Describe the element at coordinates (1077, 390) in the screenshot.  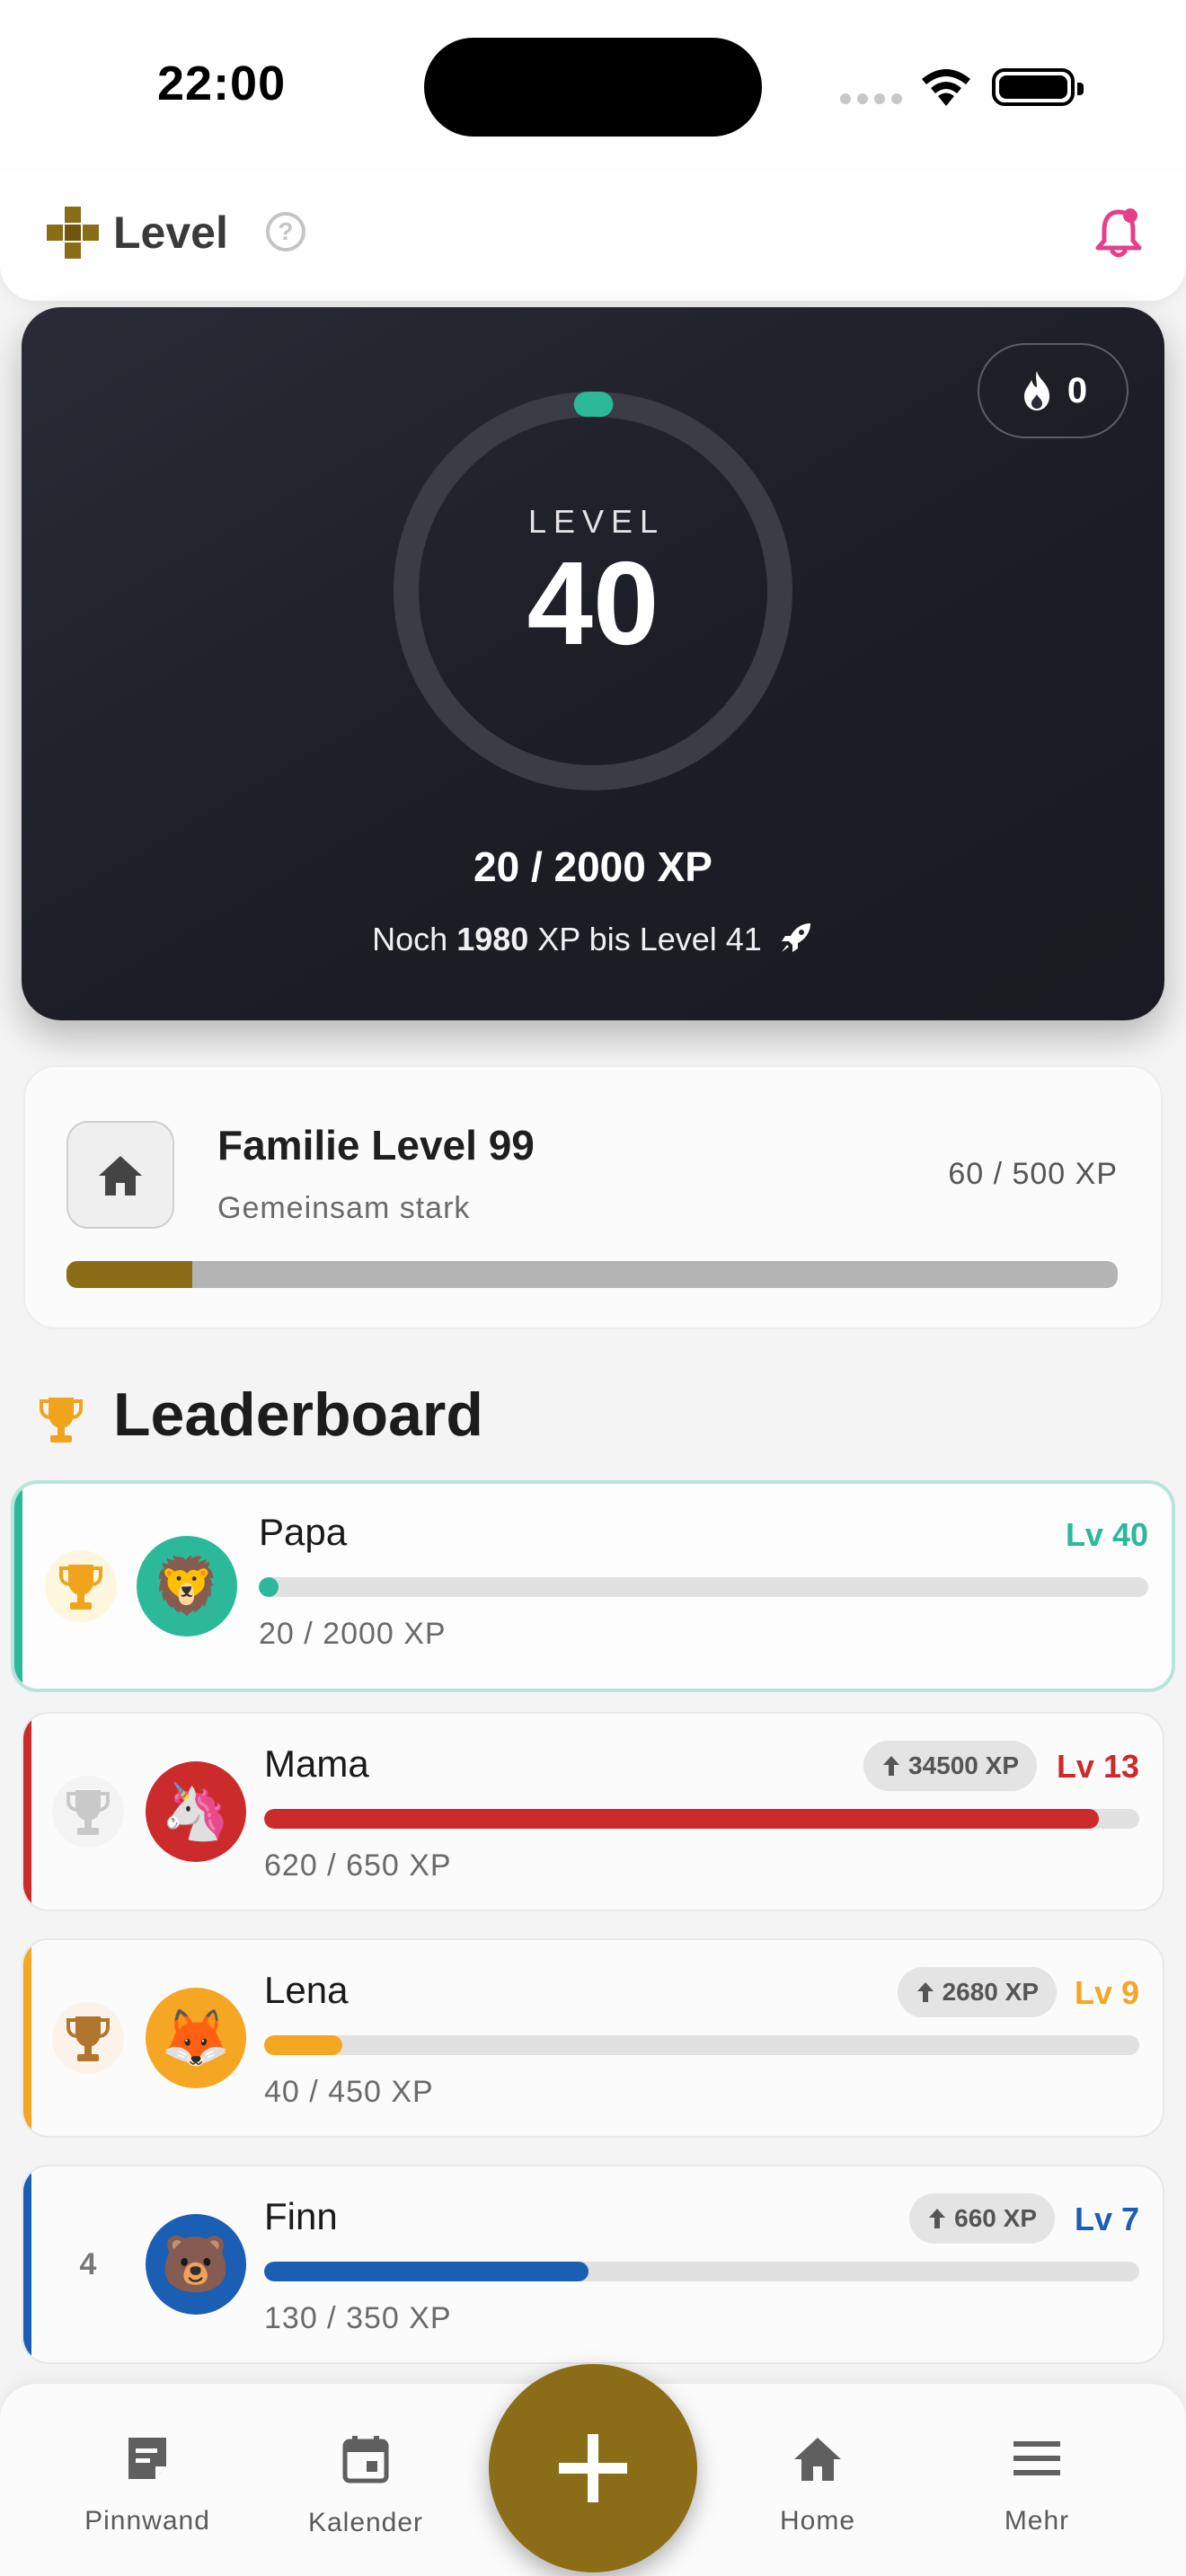
I see `streak-value: 0` at that location.